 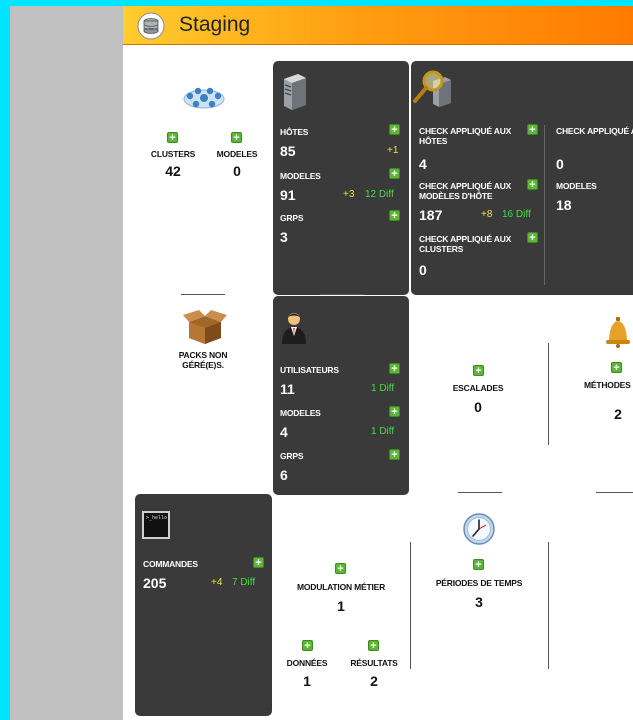 I want to click on panel-header: Staging, so click(x=378, y=25).